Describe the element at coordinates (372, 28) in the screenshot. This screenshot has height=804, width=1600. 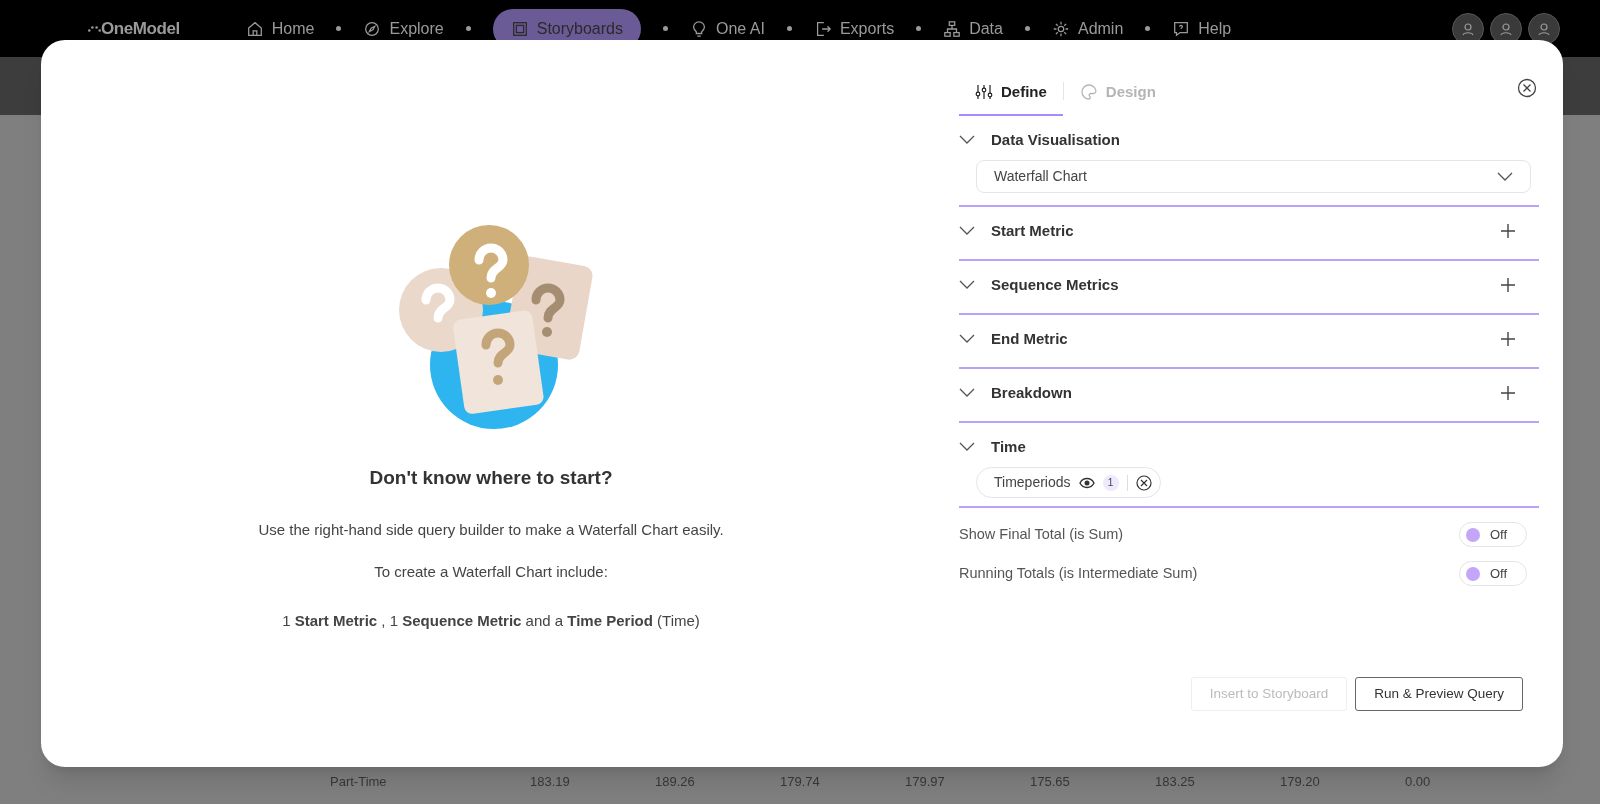
I see `compass-icon` at that location.